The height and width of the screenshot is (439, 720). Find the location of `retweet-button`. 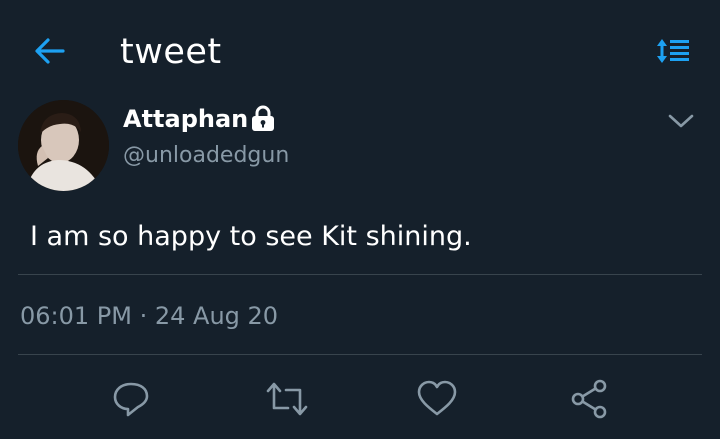

retweet-button is located at coordinates (287, 399).